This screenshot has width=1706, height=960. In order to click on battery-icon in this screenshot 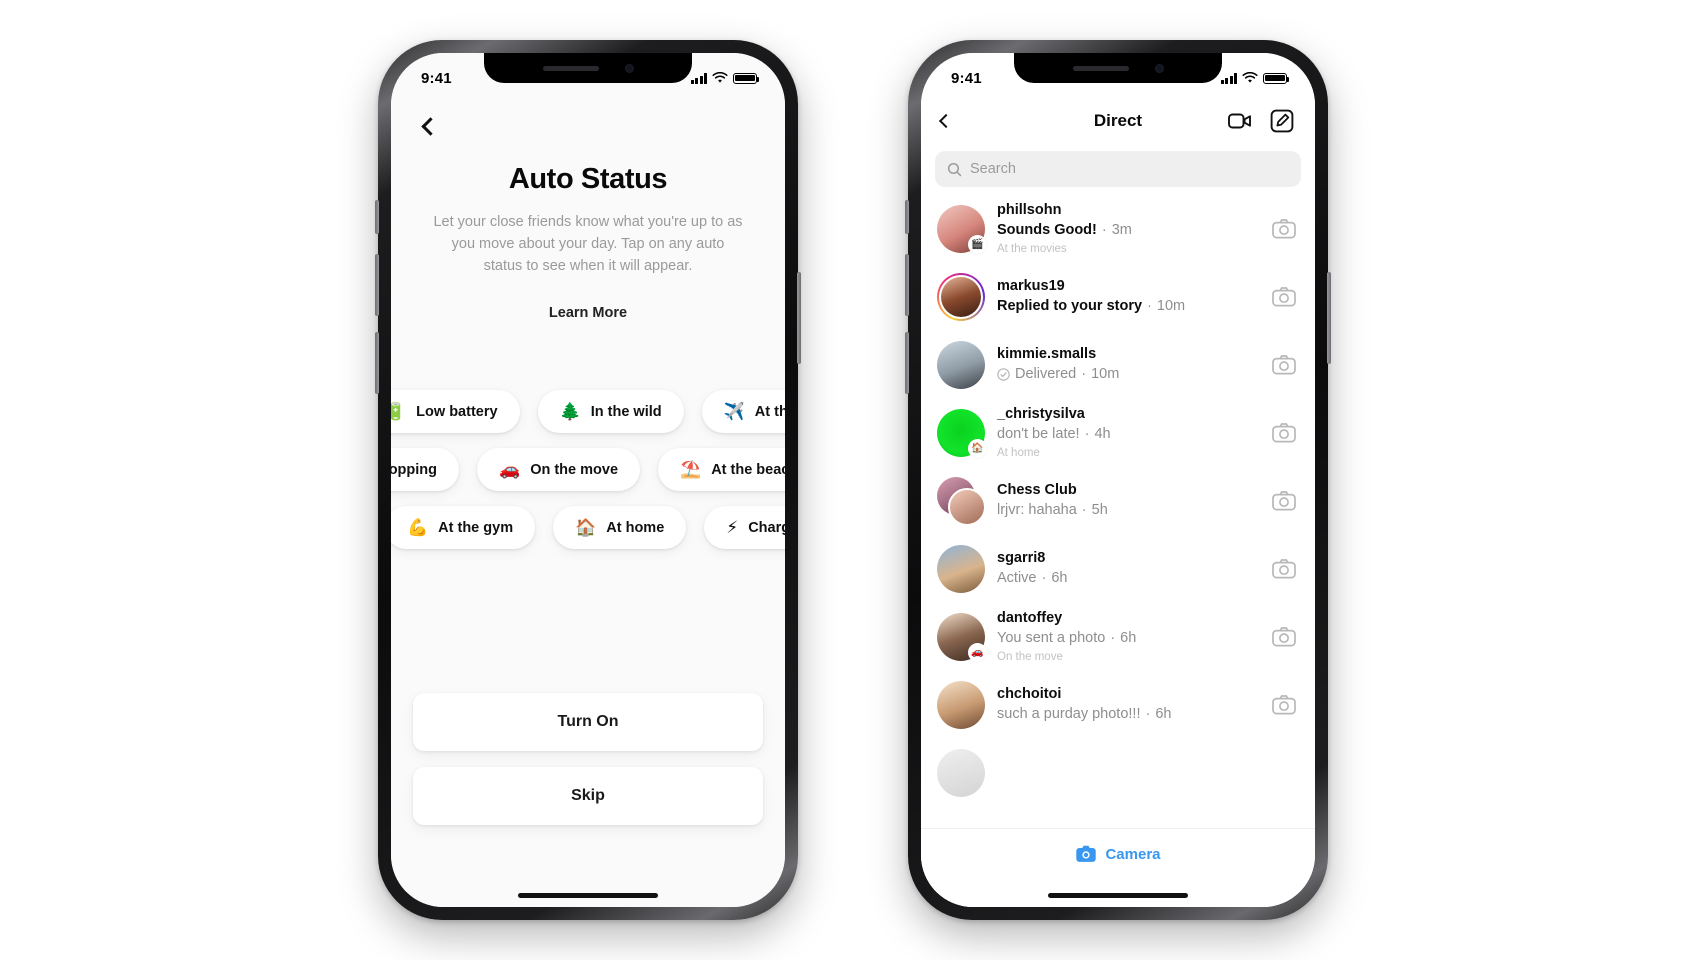, I will do `click(1276, 78)`.